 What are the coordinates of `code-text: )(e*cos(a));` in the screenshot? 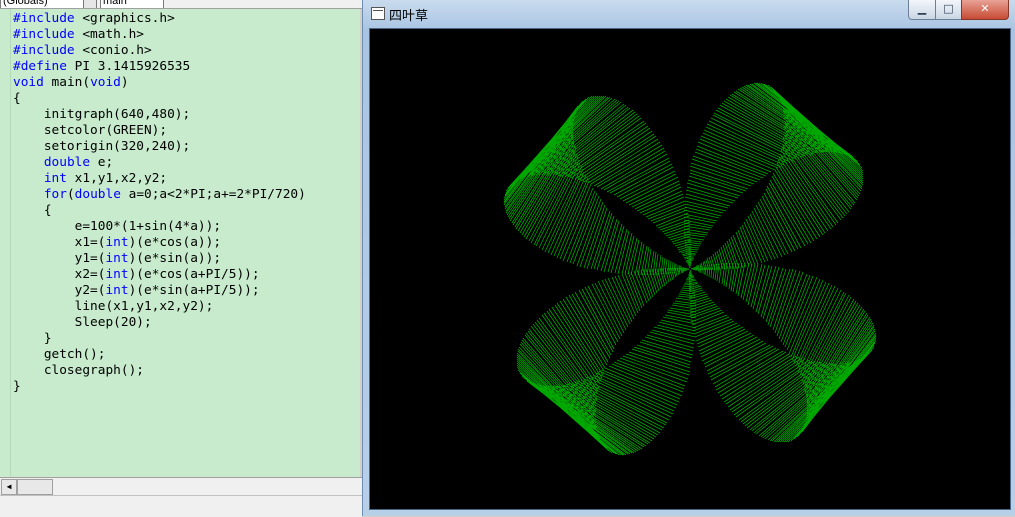 It's located at (175, 242).